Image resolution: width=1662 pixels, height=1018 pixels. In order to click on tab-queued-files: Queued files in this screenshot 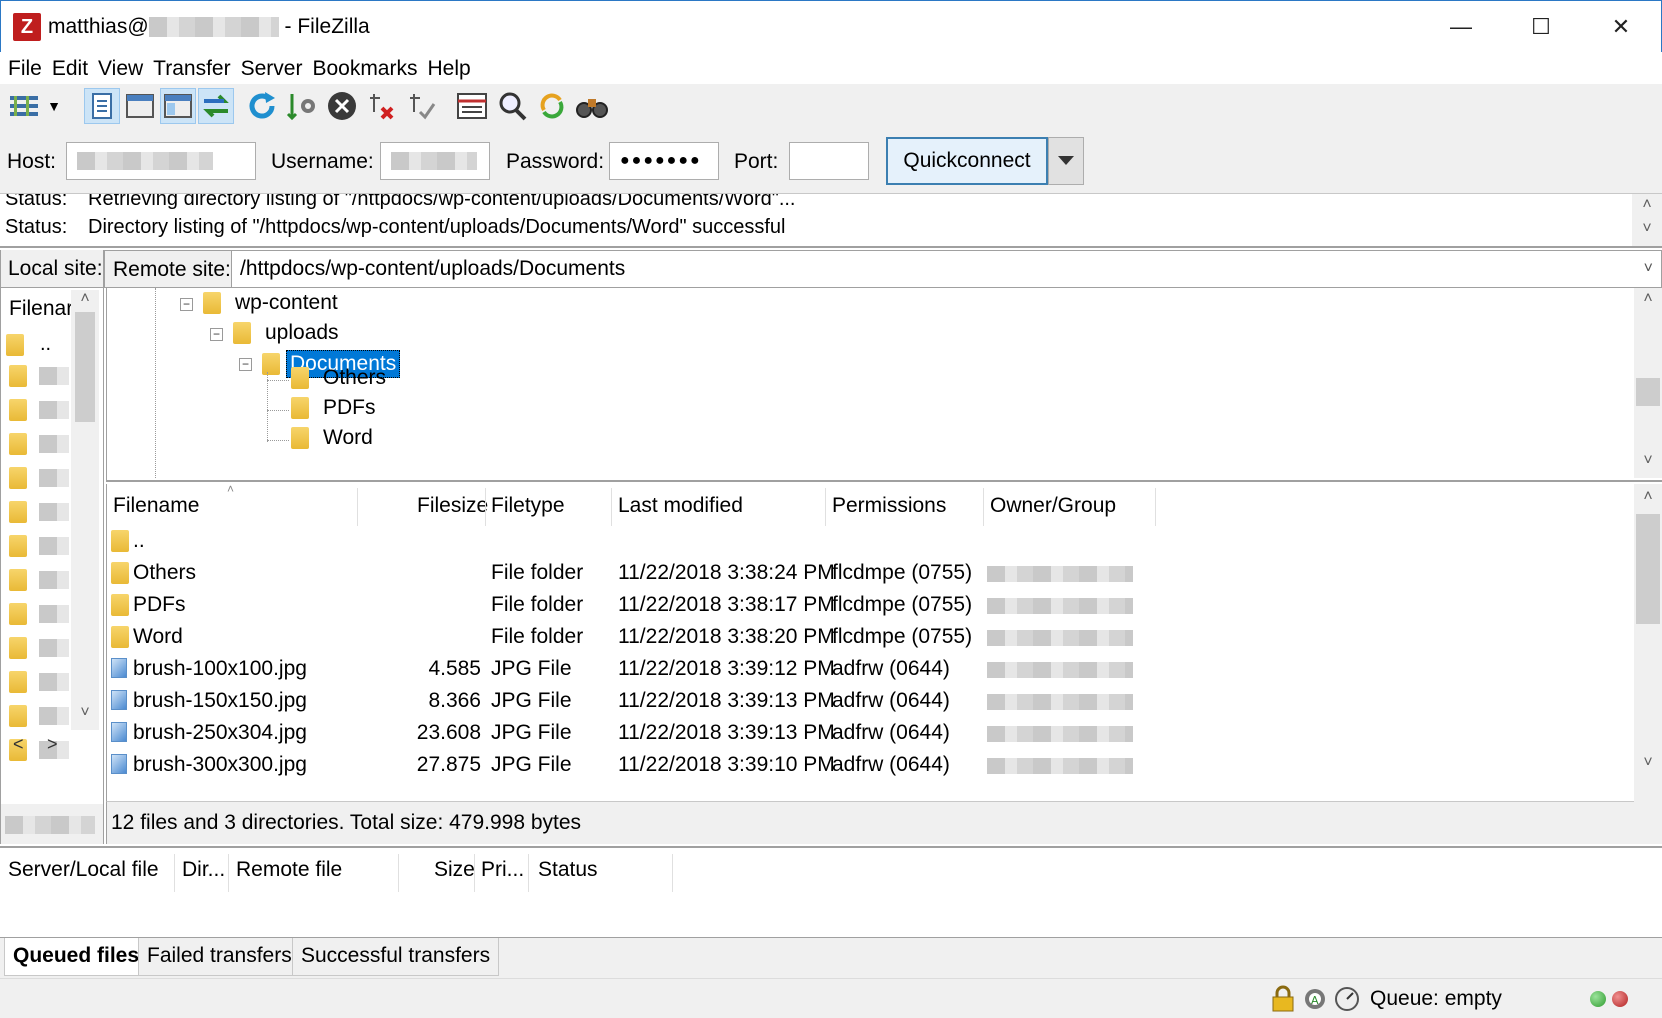, I will do `click(76, 957)`.